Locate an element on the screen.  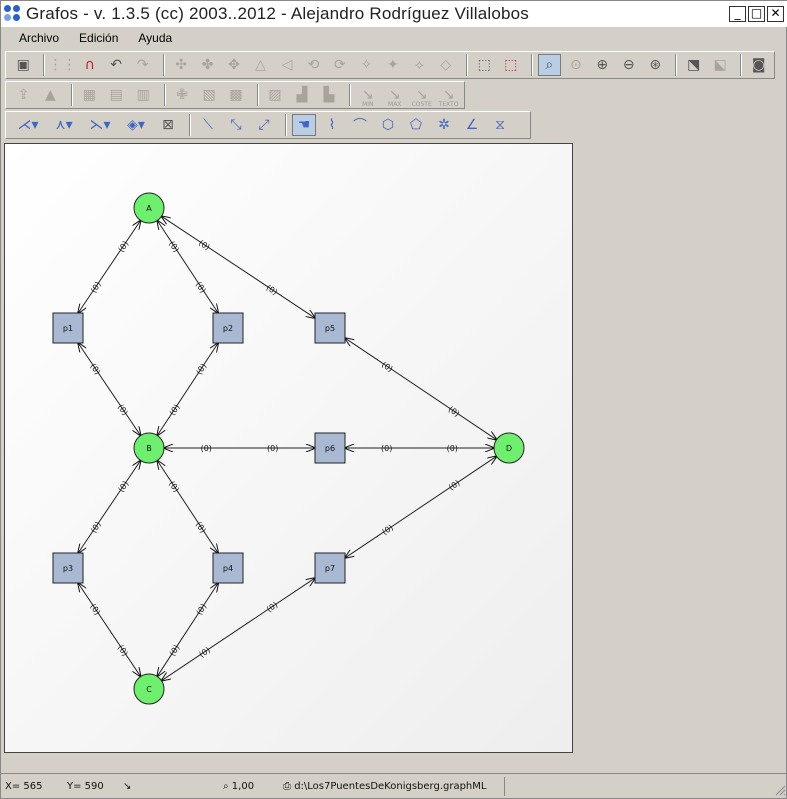
grid-icon: ⋮⋮ is located at coordinates (62, 65).